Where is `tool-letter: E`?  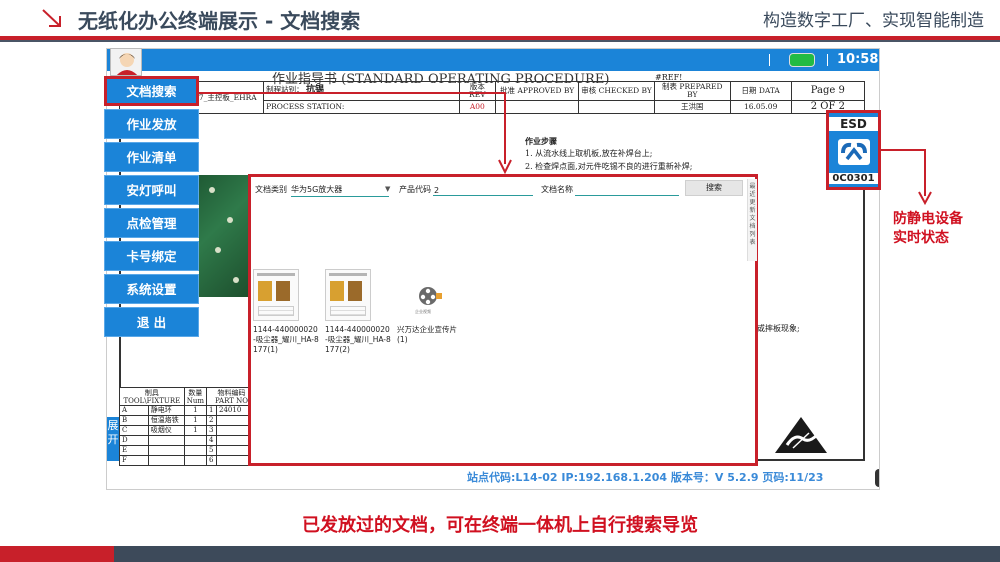
tool-letter: E is located at coordinates (134, 450).